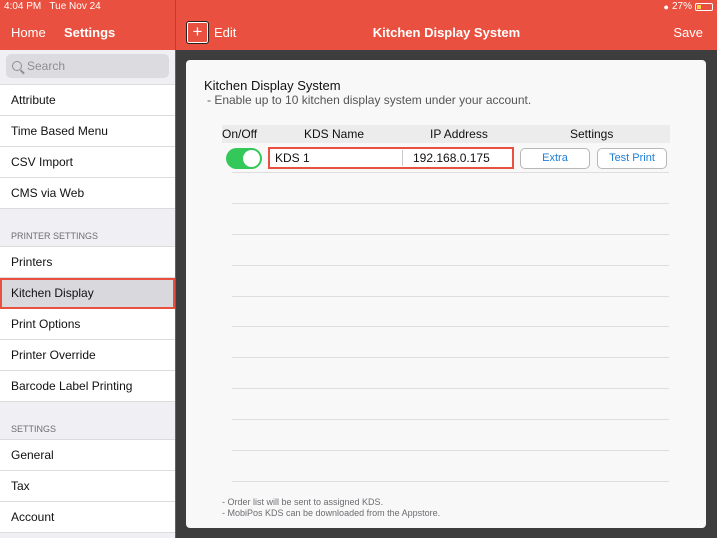  Describe the element at coordinates (90, 32) in the screenshot. I see `settings-title: Settings` at that location.